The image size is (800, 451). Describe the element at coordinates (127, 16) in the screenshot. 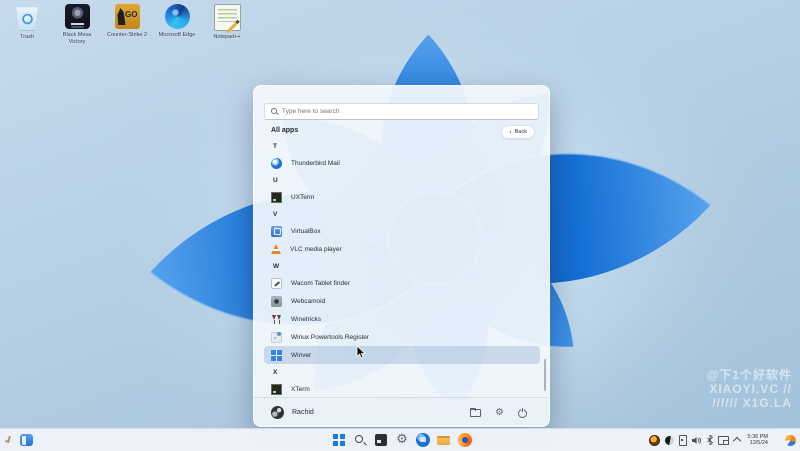

I see `csgo-icon: GO` at that location.